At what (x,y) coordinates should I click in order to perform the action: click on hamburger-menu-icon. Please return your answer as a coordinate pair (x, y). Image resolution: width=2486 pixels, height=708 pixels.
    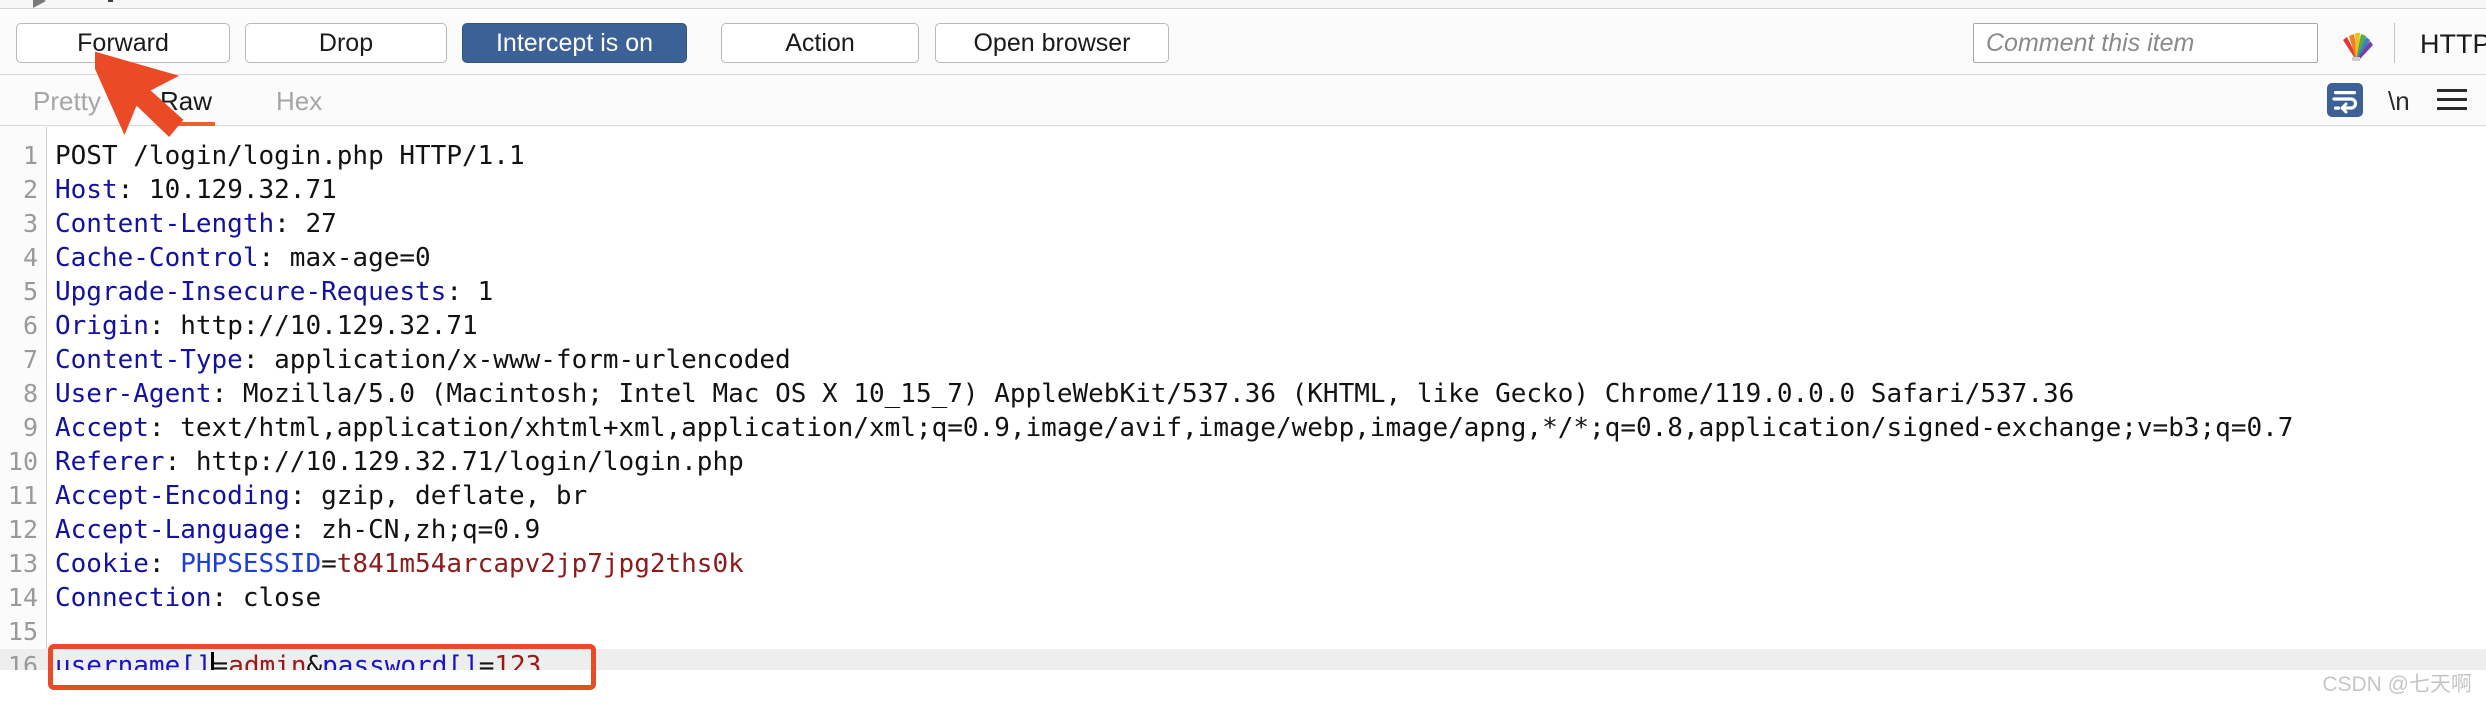
    Looking at the image, I should click on (2452, 100).